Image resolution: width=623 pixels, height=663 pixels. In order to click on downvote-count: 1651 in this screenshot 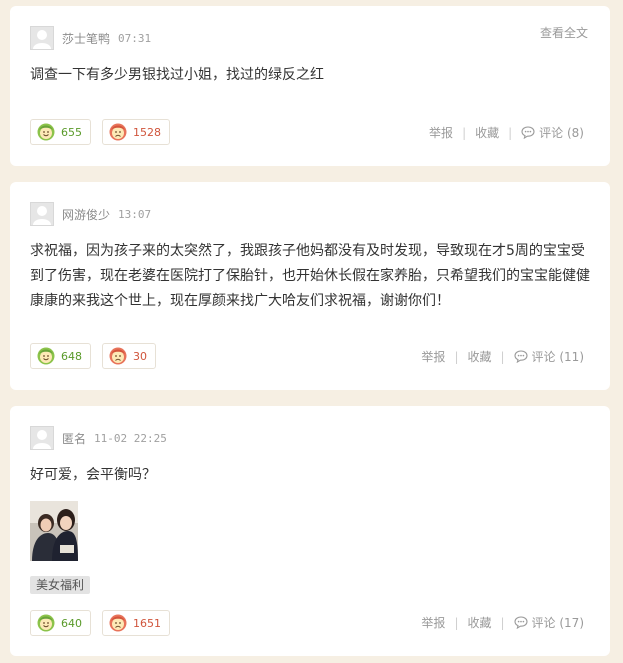, I will do `click(147, 623)`.